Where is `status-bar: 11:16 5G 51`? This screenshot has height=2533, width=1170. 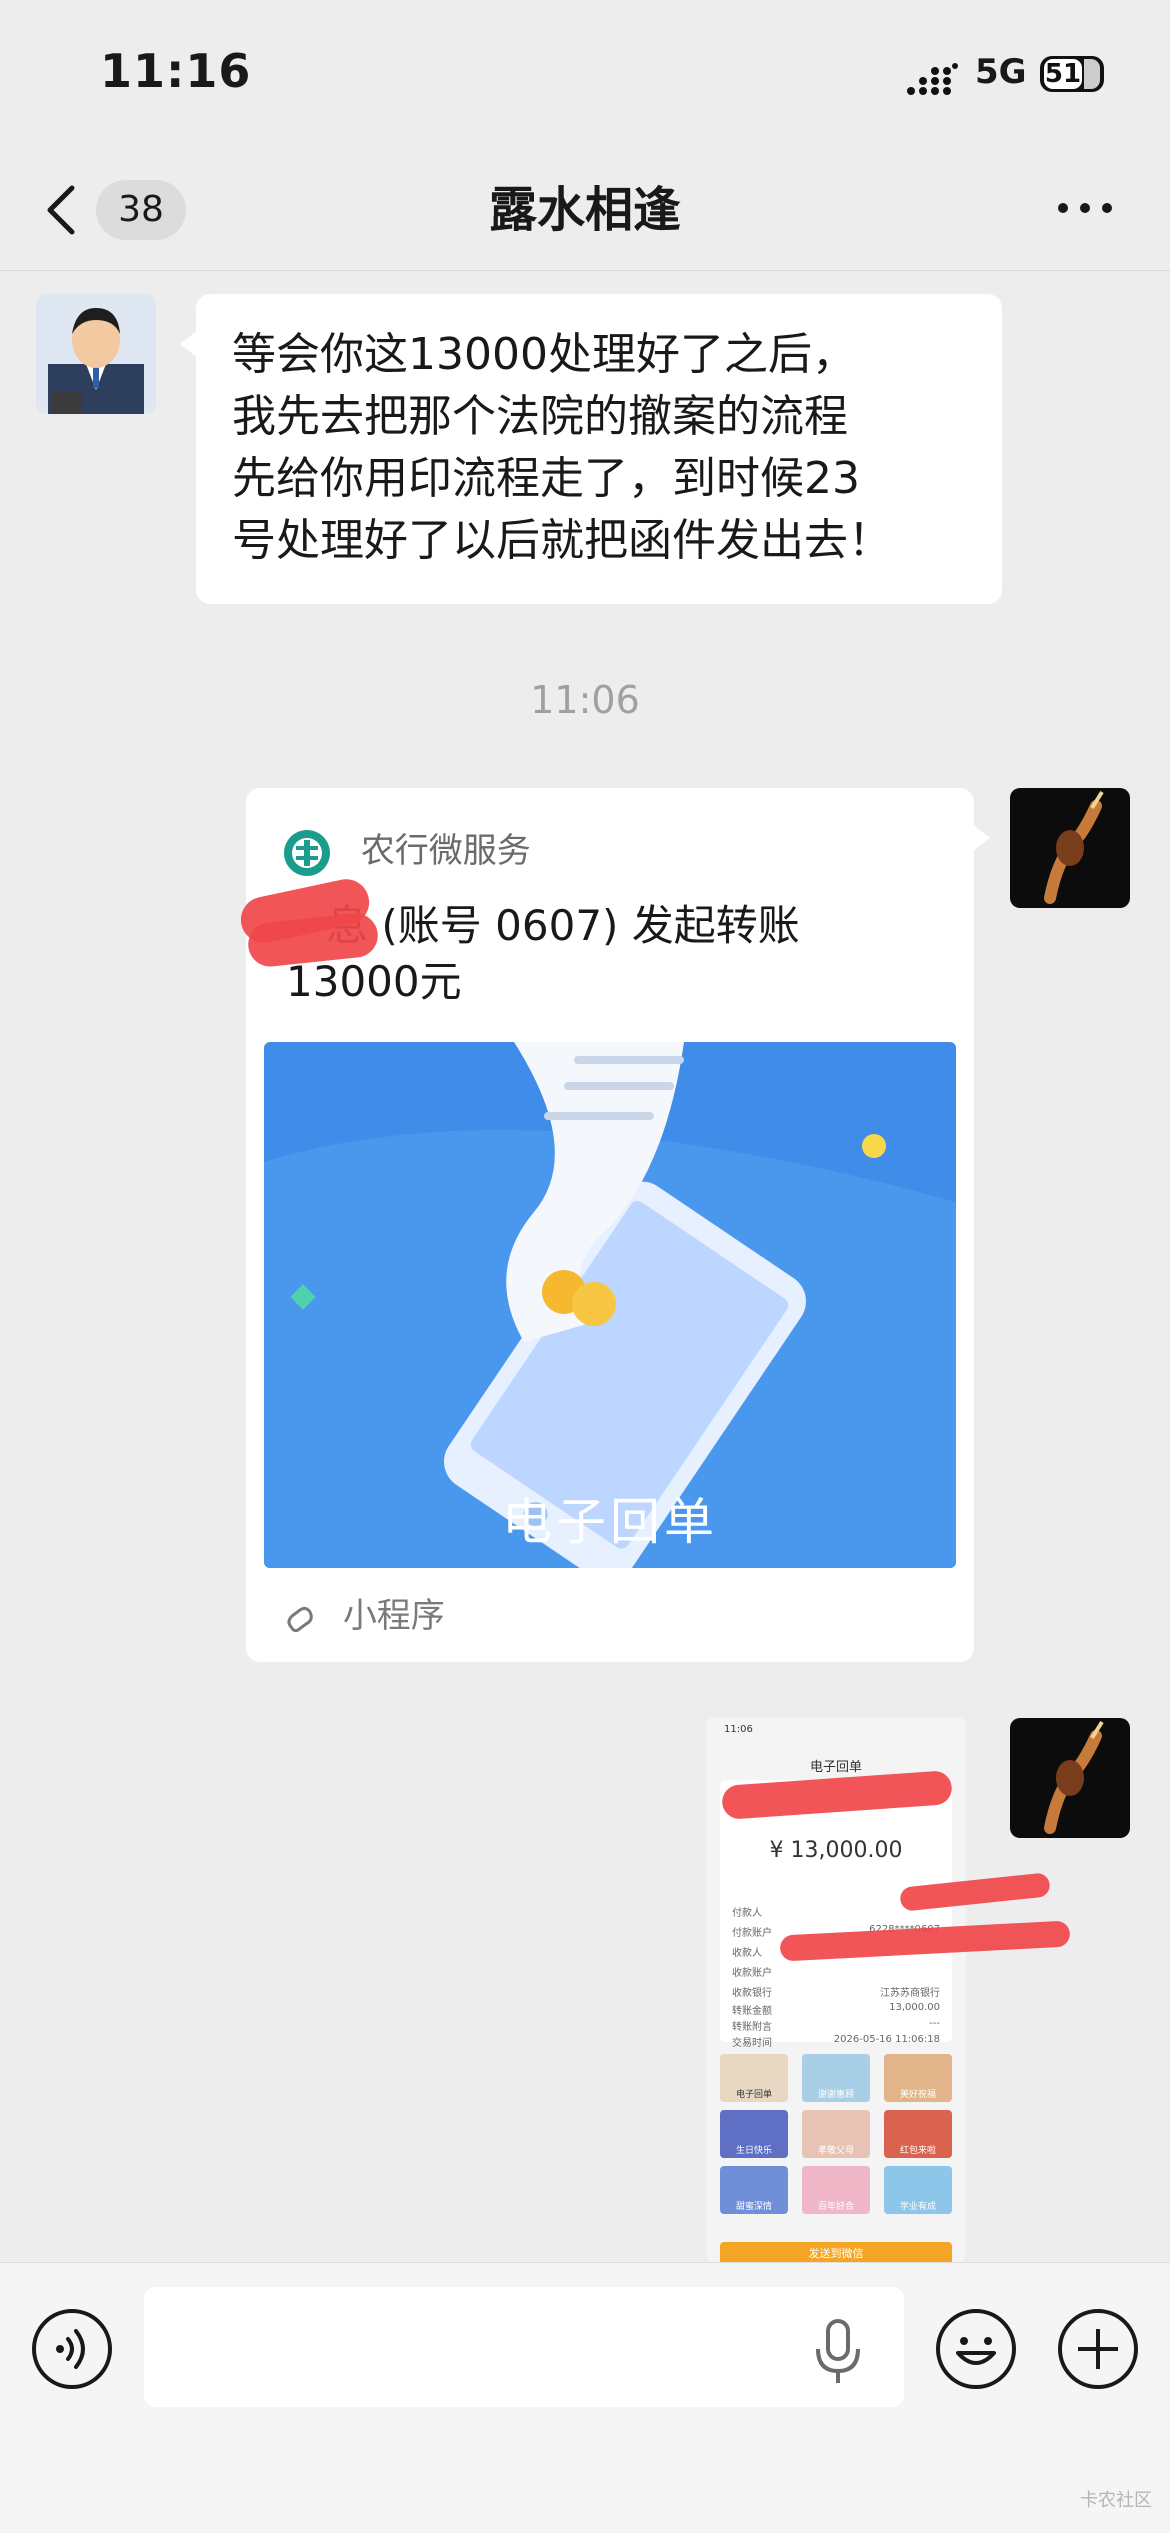 status-bar: 11:16 5G 51 is located at coordinates (585, 75).